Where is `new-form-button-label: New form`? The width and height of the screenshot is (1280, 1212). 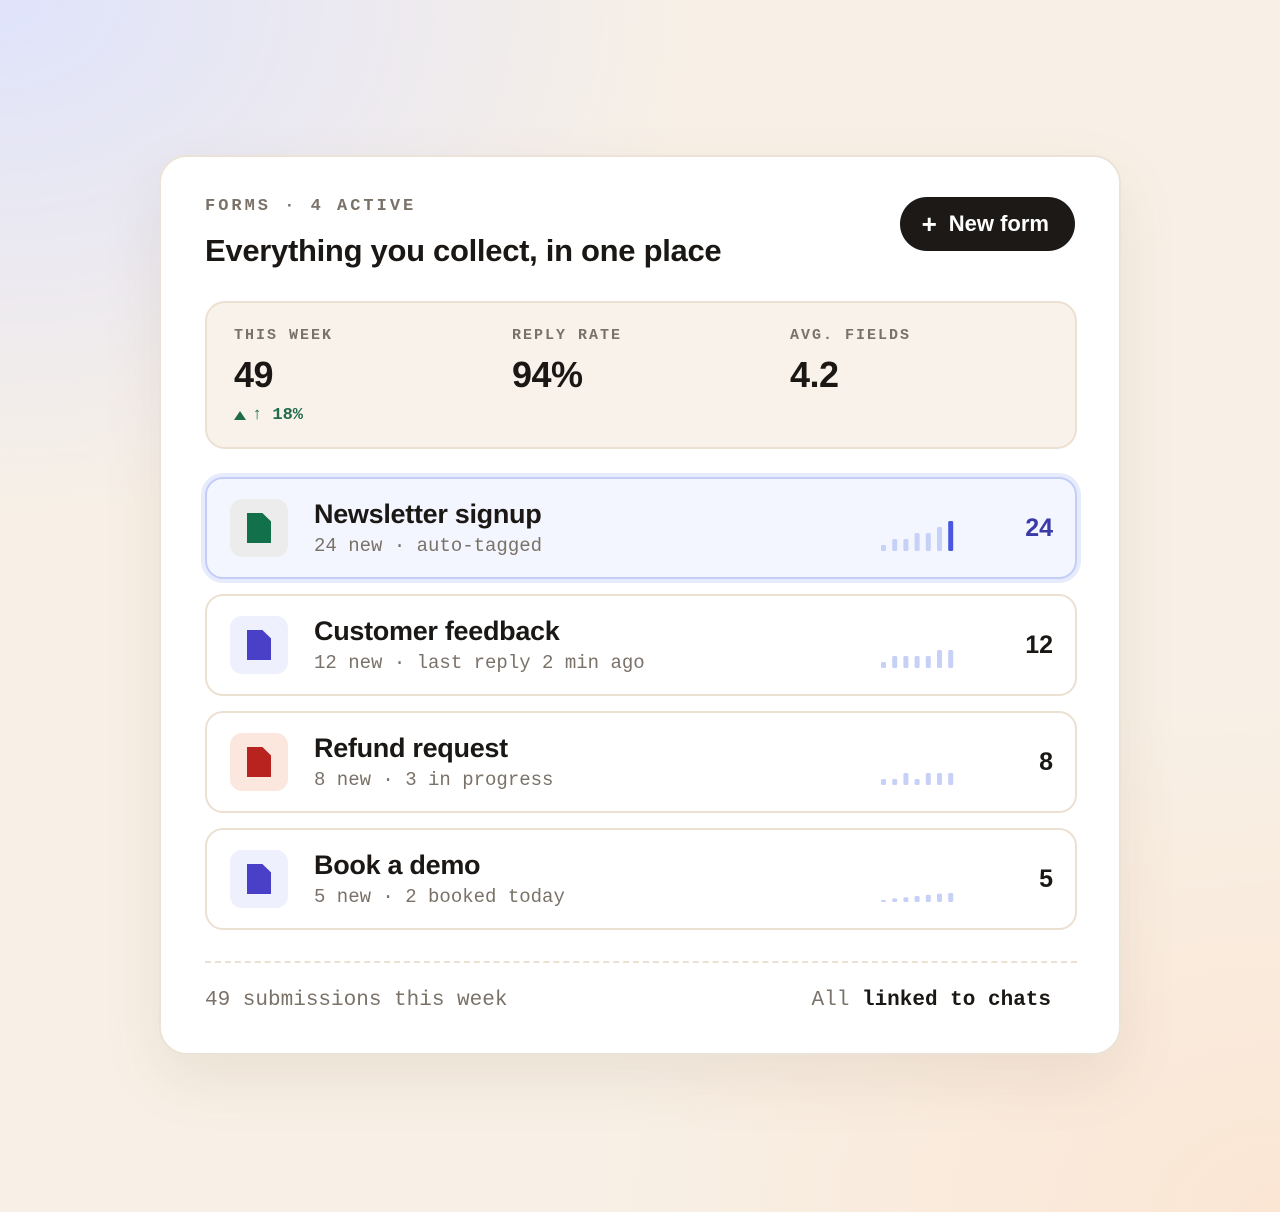 new-form-button-label: New form is located at coordinates (998, 223).